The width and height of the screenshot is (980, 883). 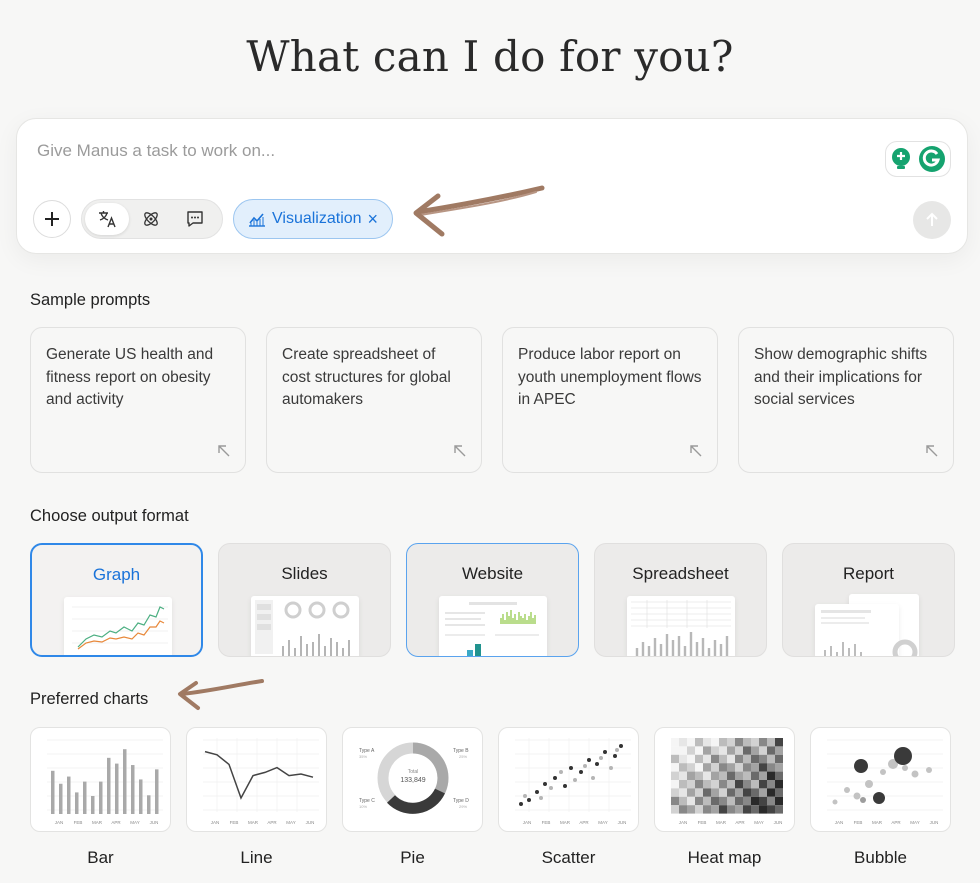 I want to click on heatmap-chart-preview: JAN FEB MAR APR MAY JUN, so click(x=724, y=779).